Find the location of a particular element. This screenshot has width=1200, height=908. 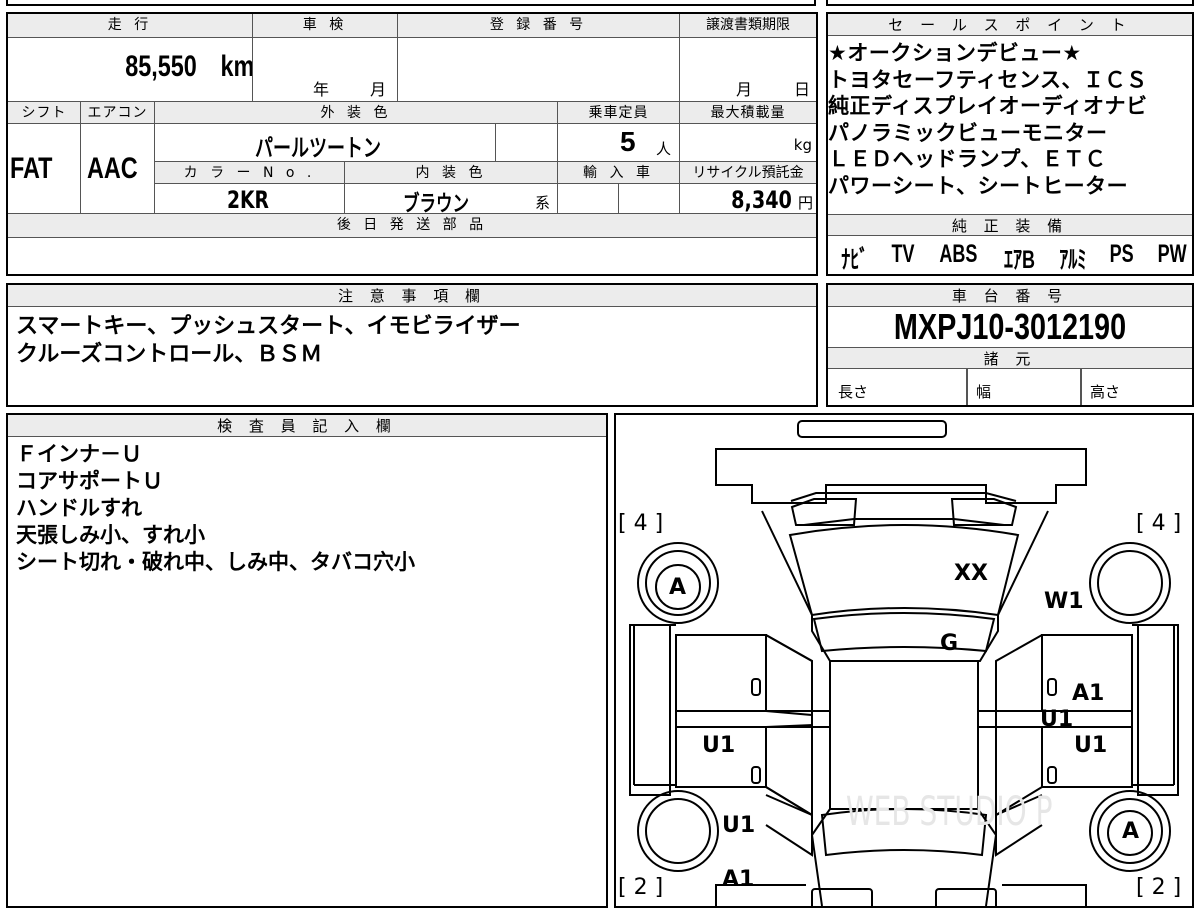

equipment-tv: TV is located at coordinates (903, 254).